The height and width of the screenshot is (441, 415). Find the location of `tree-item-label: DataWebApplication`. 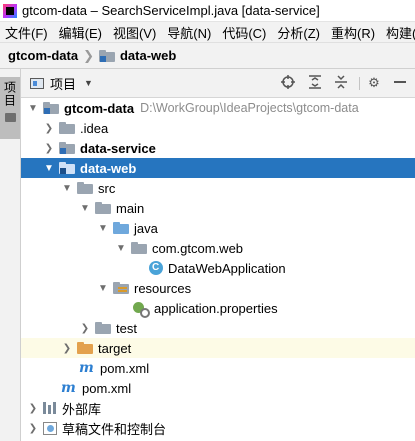

tree-item-label: DataWebApplication is located at coordinates (227, 268).